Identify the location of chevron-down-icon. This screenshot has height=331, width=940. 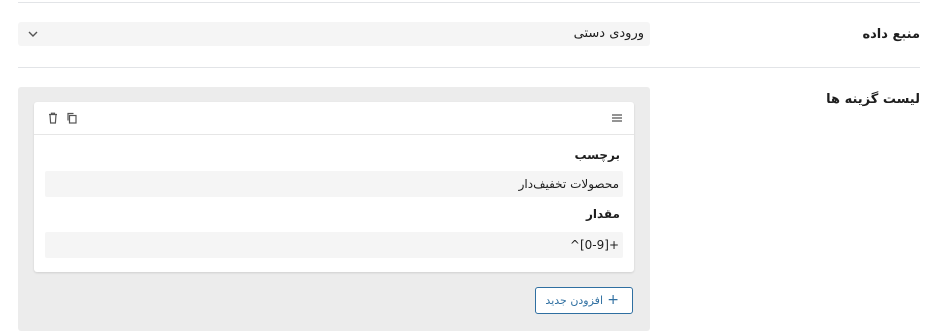
(33, 34).